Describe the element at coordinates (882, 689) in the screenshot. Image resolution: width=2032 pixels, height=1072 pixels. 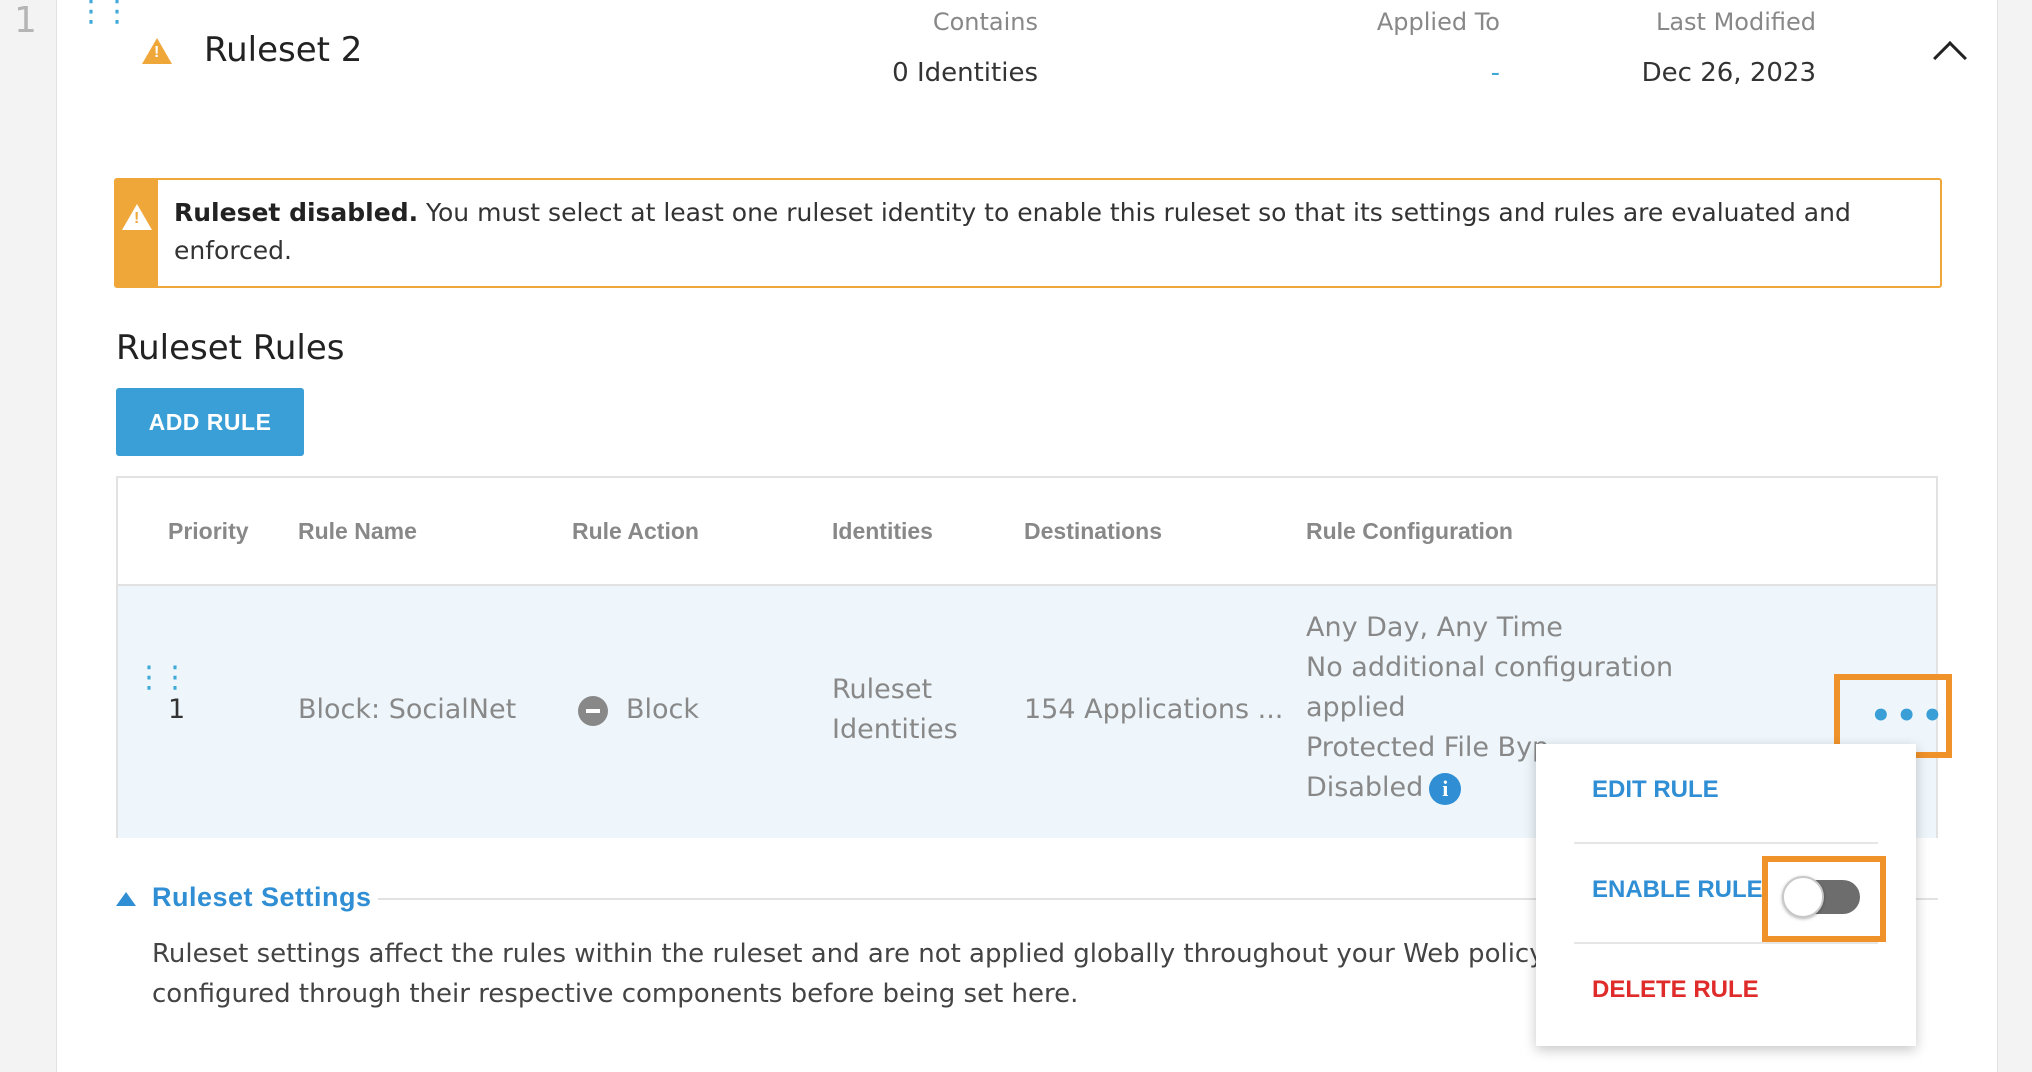
I see `identities-line-1: Ruleset` at that location.